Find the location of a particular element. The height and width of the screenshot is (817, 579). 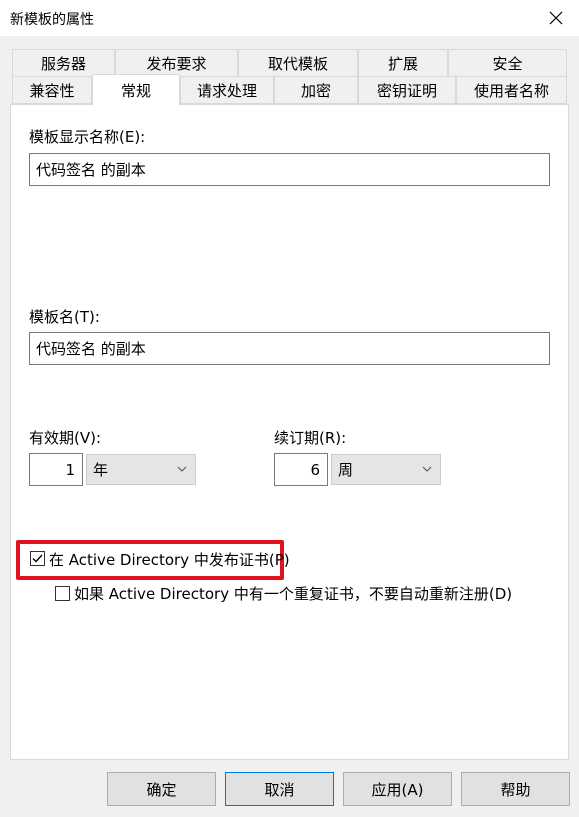

validity-unit-select: 年 is located at coordinates (141, 469).